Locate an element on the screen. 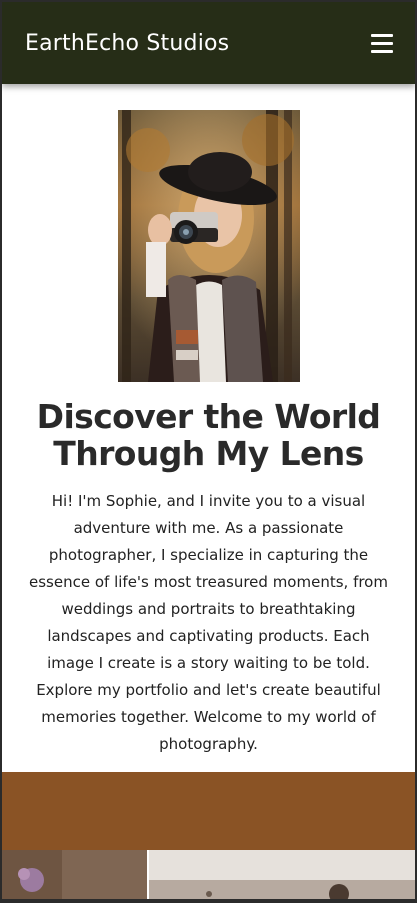 This screenshot has height=903, width=417. gallery-preview is located at coordinates (208, 874).